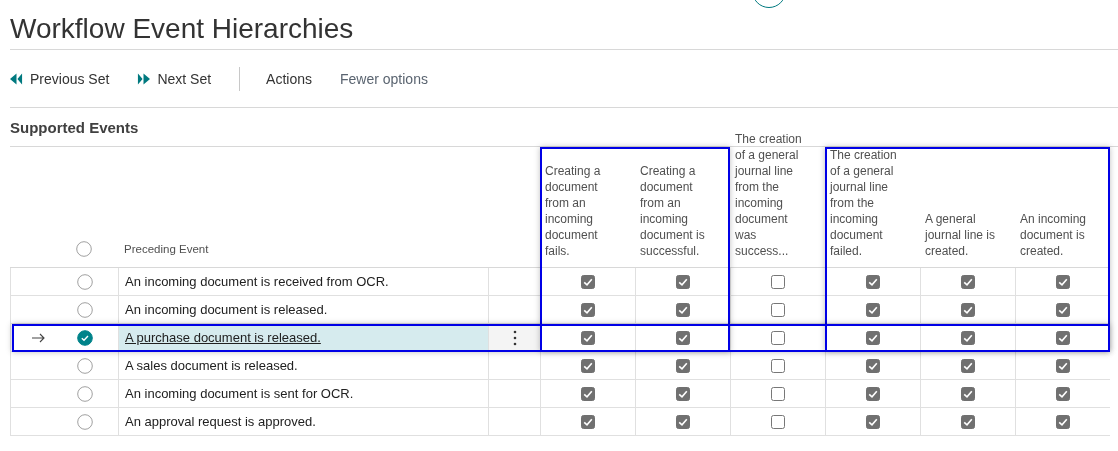 This screenshot has height=451, width=1118. What do you see at coordinates (868, 203) in the screenshot?
I see `column-header: The creation of a general journal line from the incoming document failed.` at bounding box center [868, 203].